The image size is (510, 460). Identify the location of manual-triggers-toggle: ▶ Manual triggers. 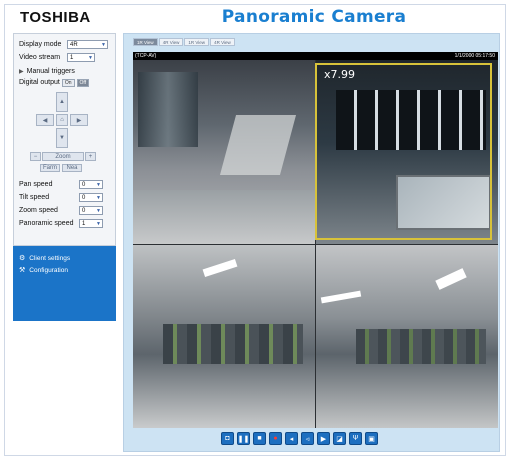
(47, 71).